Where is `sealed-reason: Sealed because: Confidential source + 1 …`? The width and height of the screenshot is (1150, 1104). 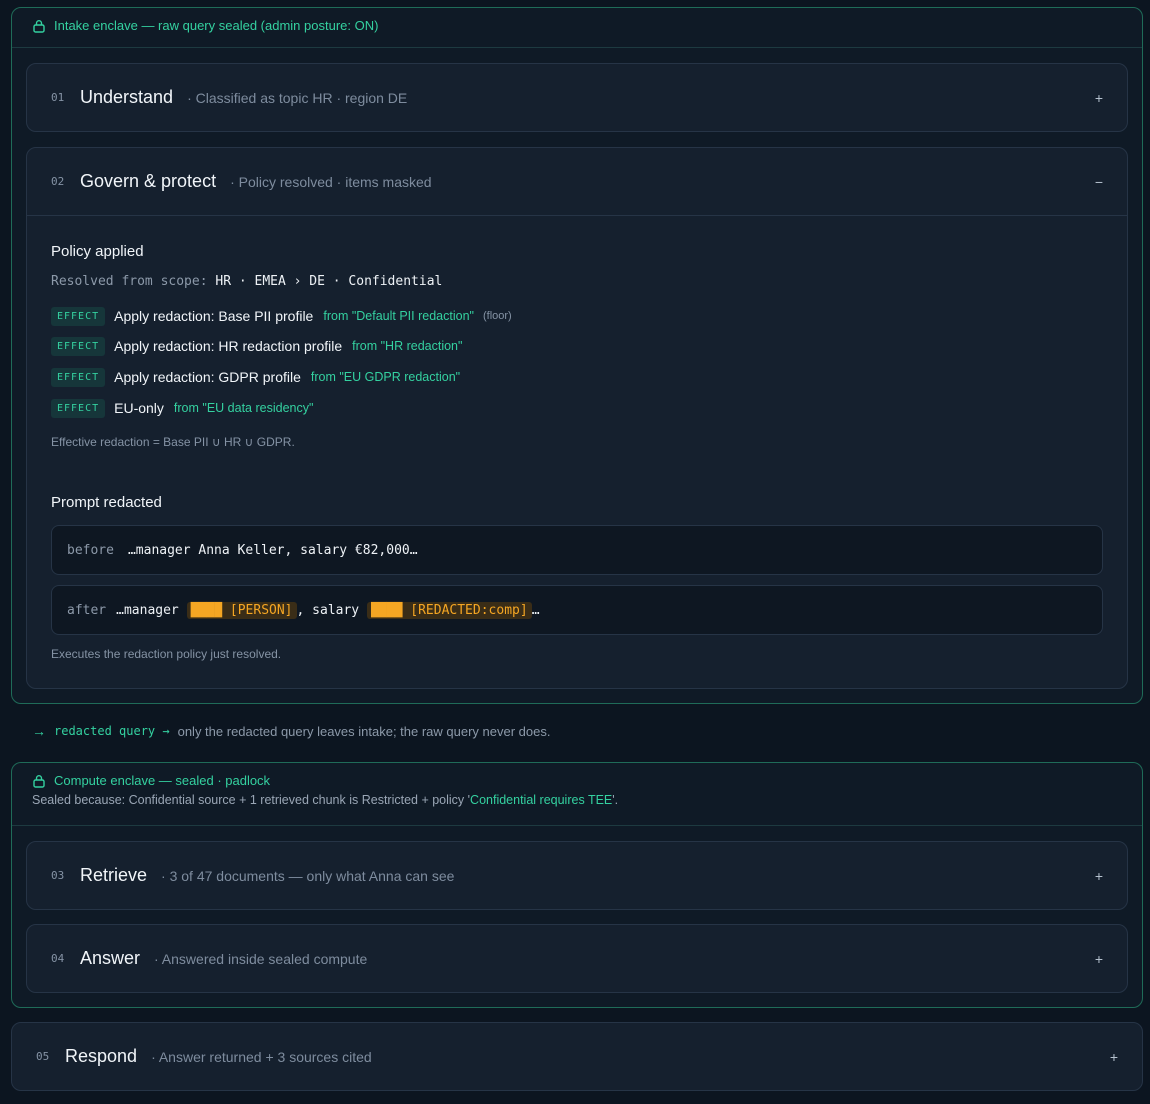 sealed-reason: Sealed because: Confidential source + 1 … is located at coordinates (577, 797).